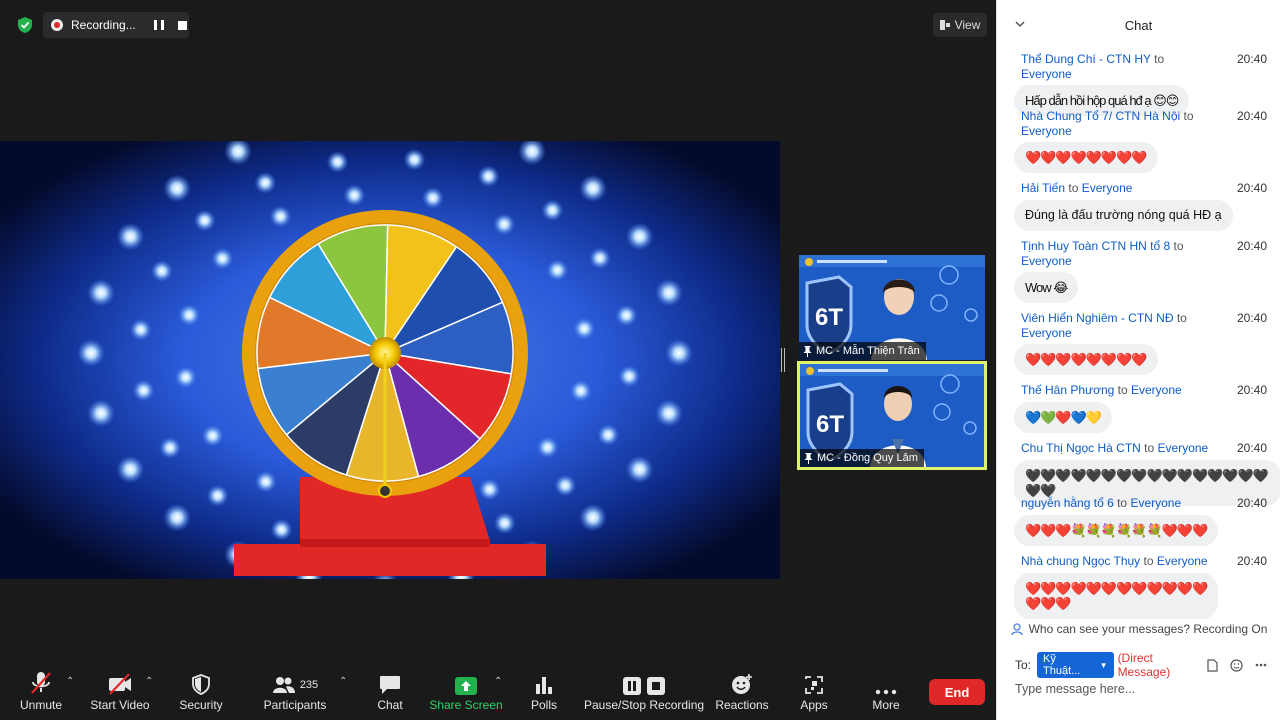 The image size is (1280, 720). What do you see at coordinates (644, 705) in the screenshot?
I see `pause-stop-recording-label: Pause/Stop Recording` at bounding box center [644, 705].